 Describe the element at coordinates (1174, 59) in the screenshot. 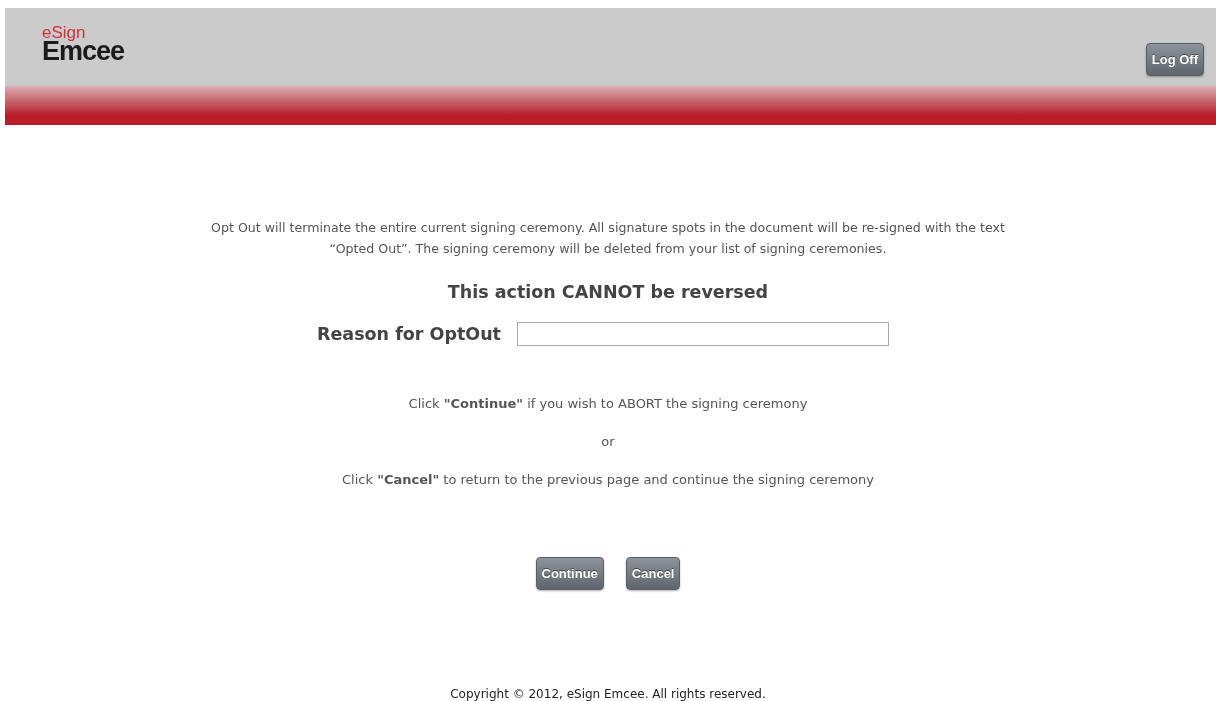

I see `log-off-button: Log Off` at that location.